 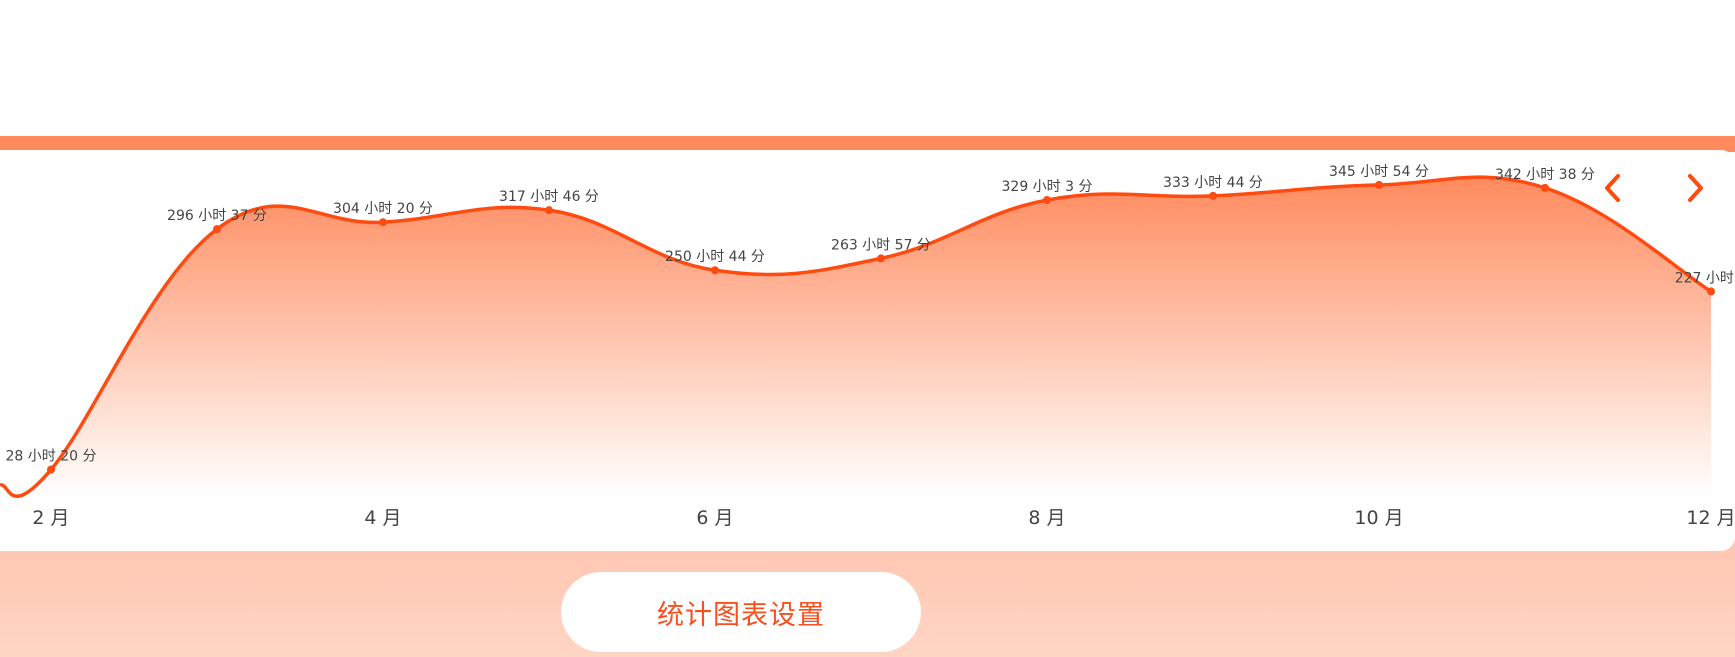 What do you see at coordinates (1047, 187) in the screenshot?
I see `data-label: 329 小时 3 分` at bounding box center [1047, 187].